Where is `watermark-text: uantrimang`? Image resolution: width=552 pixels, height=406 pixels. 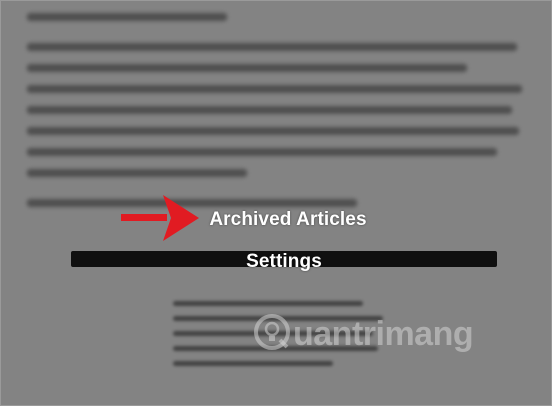
watermark-text: uantrimang is located at coordinates (383, 334).